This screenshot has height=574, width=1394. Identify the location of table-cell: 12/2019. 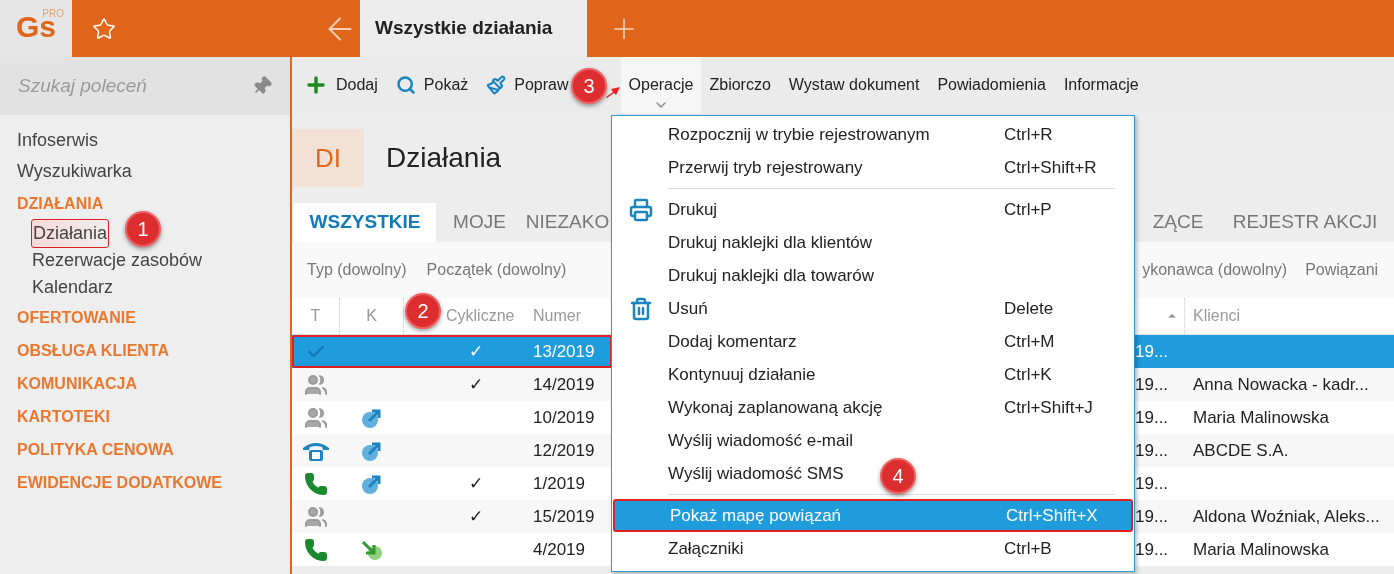
(564, 450).